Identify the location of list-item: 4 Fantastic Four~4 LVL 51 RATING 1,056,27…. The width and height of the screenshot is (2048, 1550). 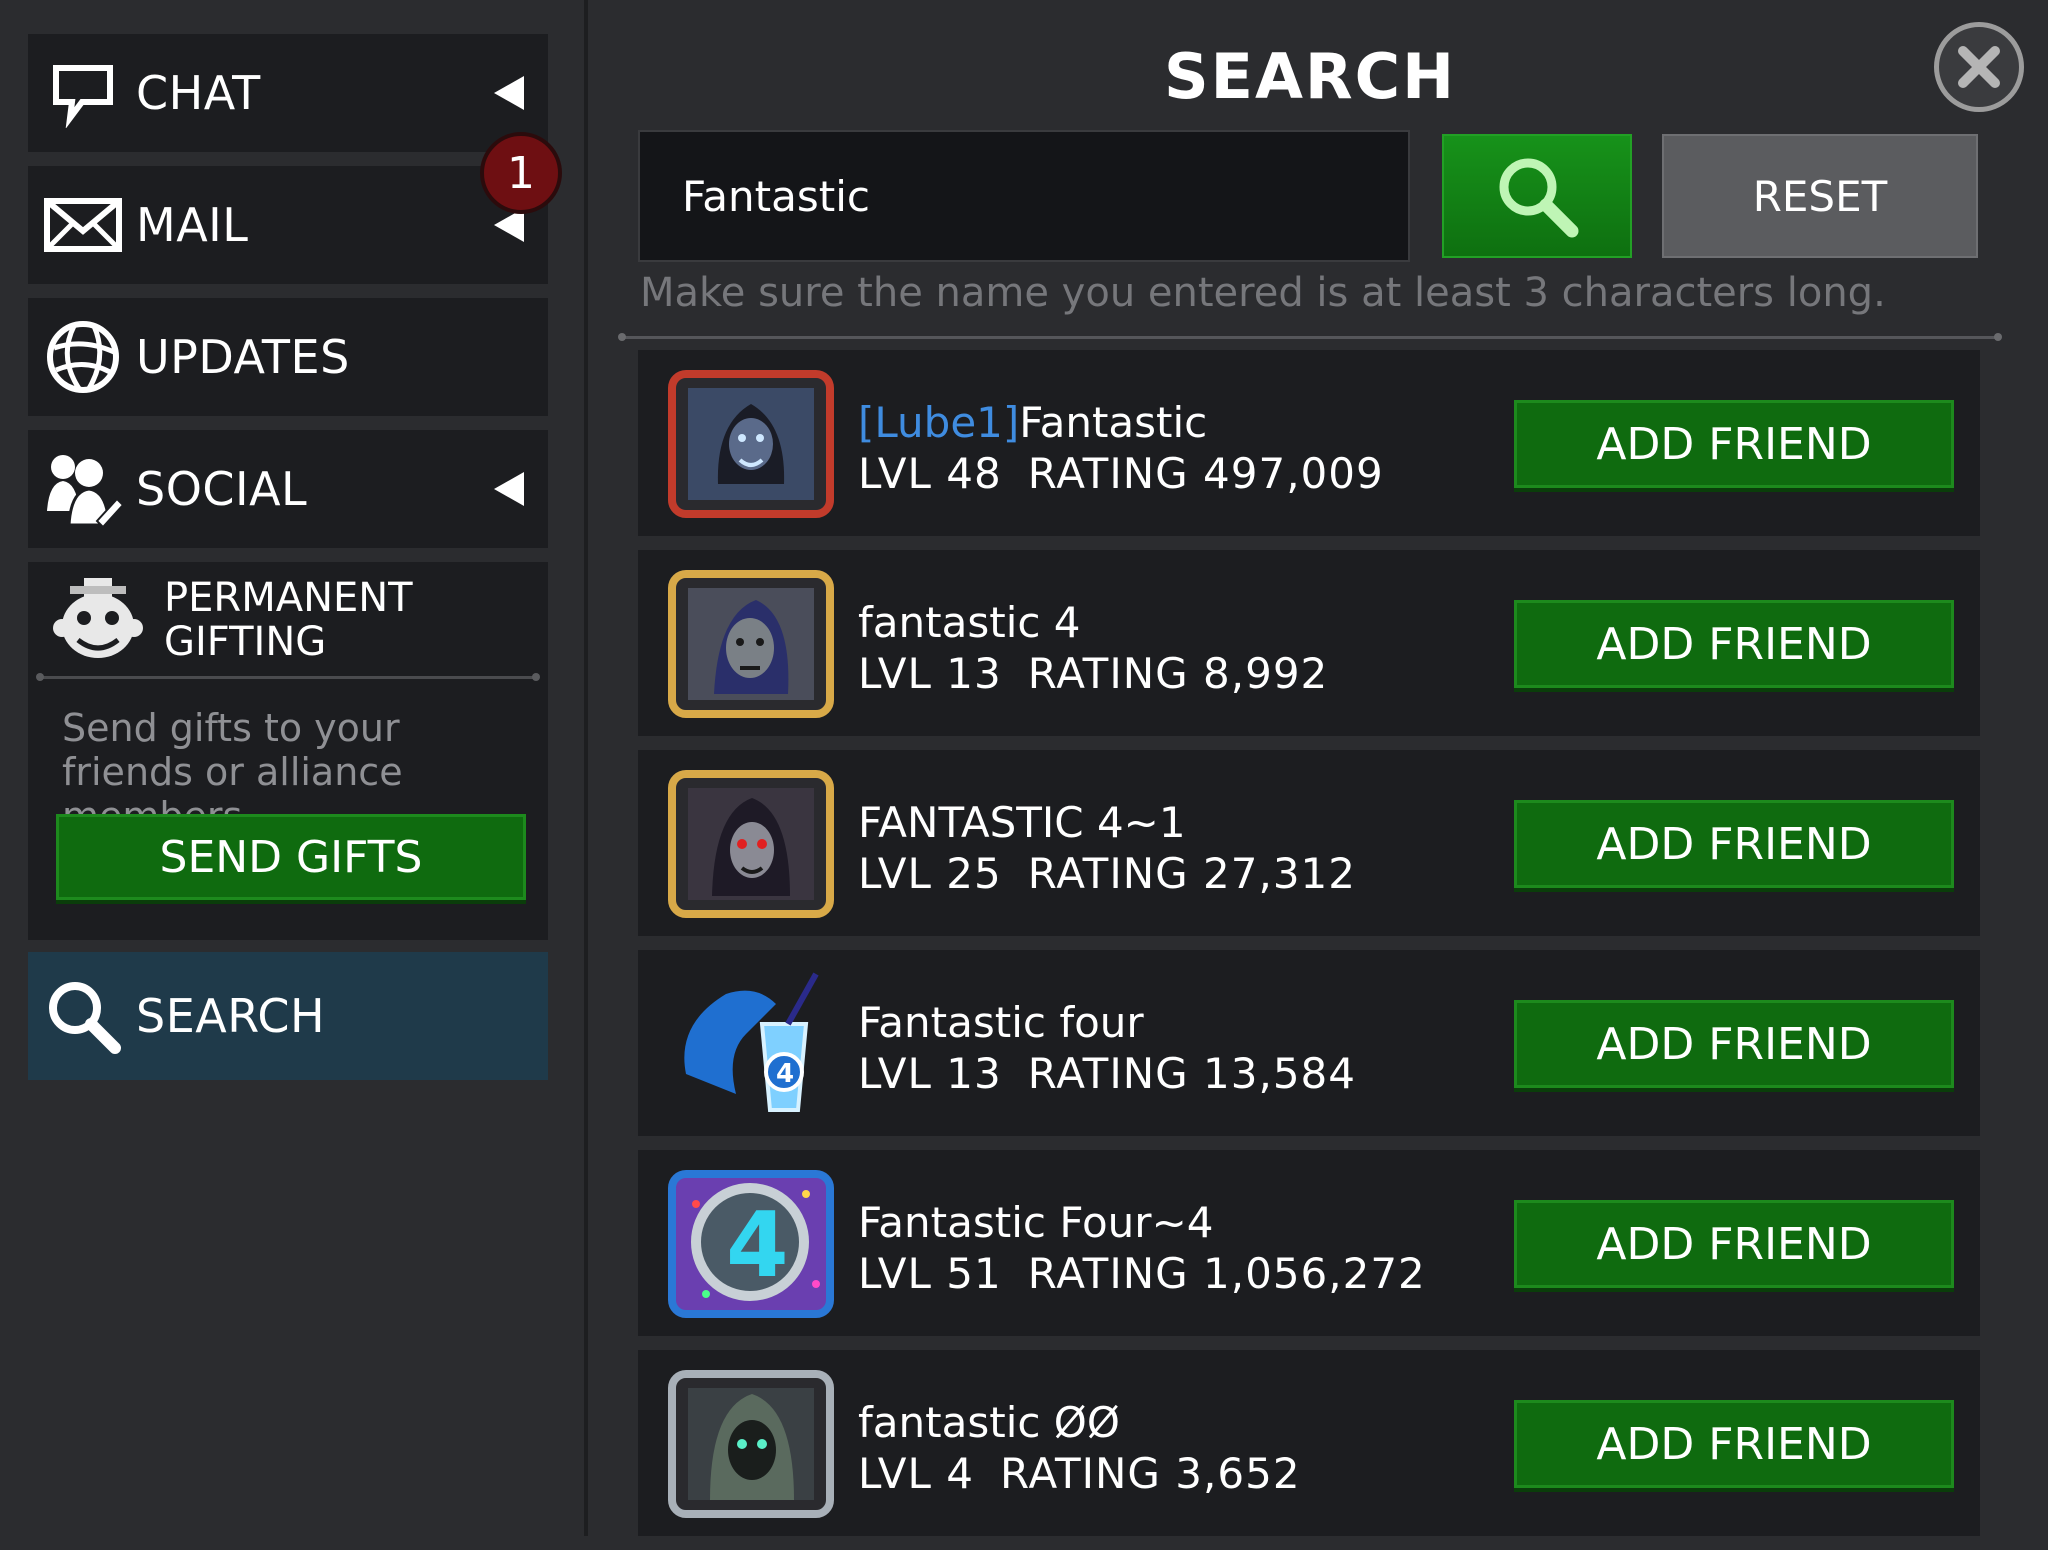
(1309, 1243).